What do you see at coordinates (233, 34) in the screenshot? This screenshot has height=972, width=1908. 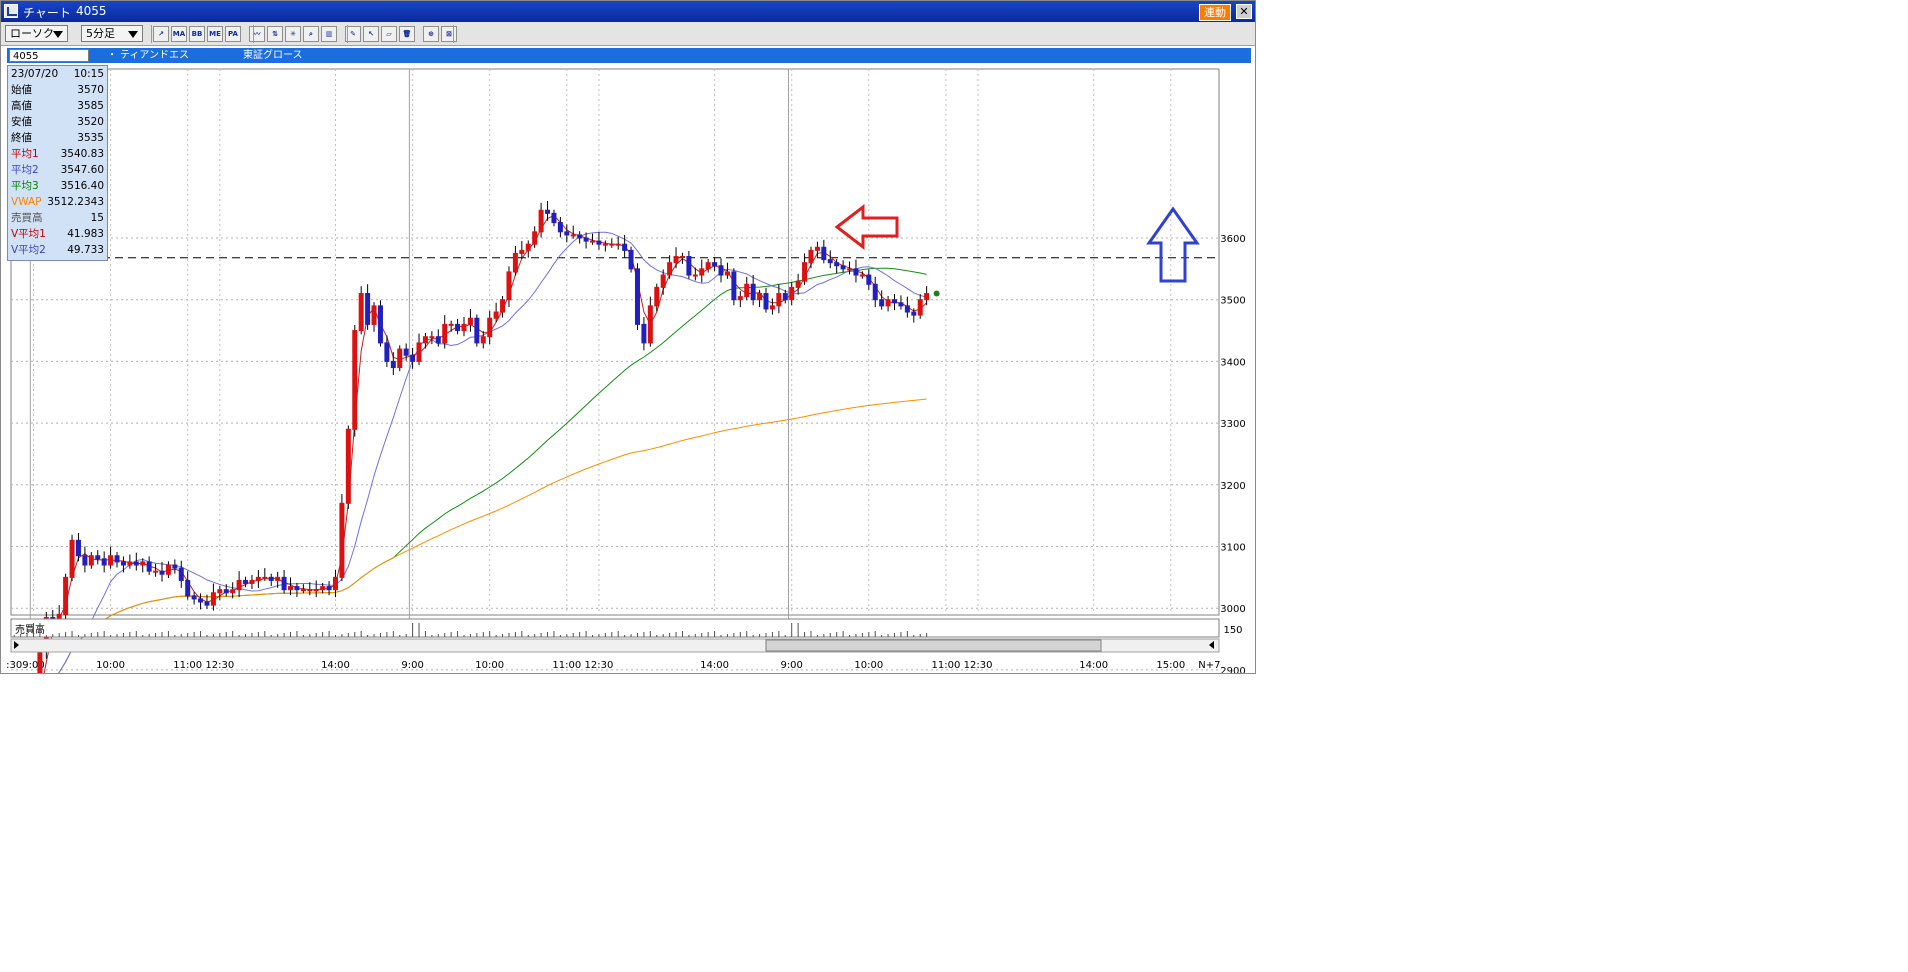 I see `pa-icon: PA` at bounding box center [233, 34].